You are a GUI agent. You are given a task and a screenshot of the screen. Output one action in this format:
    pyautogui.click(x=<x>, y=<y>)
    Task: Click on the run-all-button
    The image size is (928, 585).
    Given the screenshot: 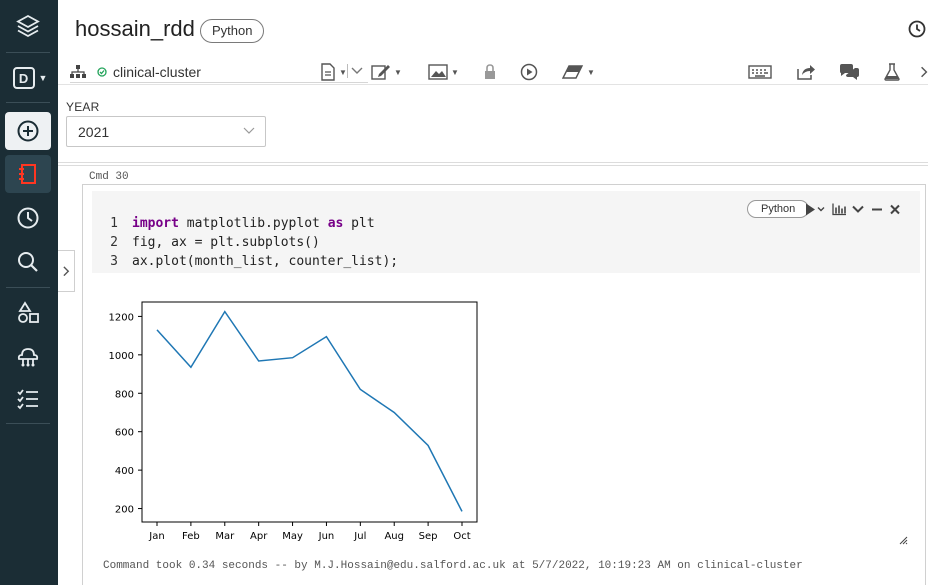 What is the action you would take?
    pyautogui.click(x=529, y=72)
    